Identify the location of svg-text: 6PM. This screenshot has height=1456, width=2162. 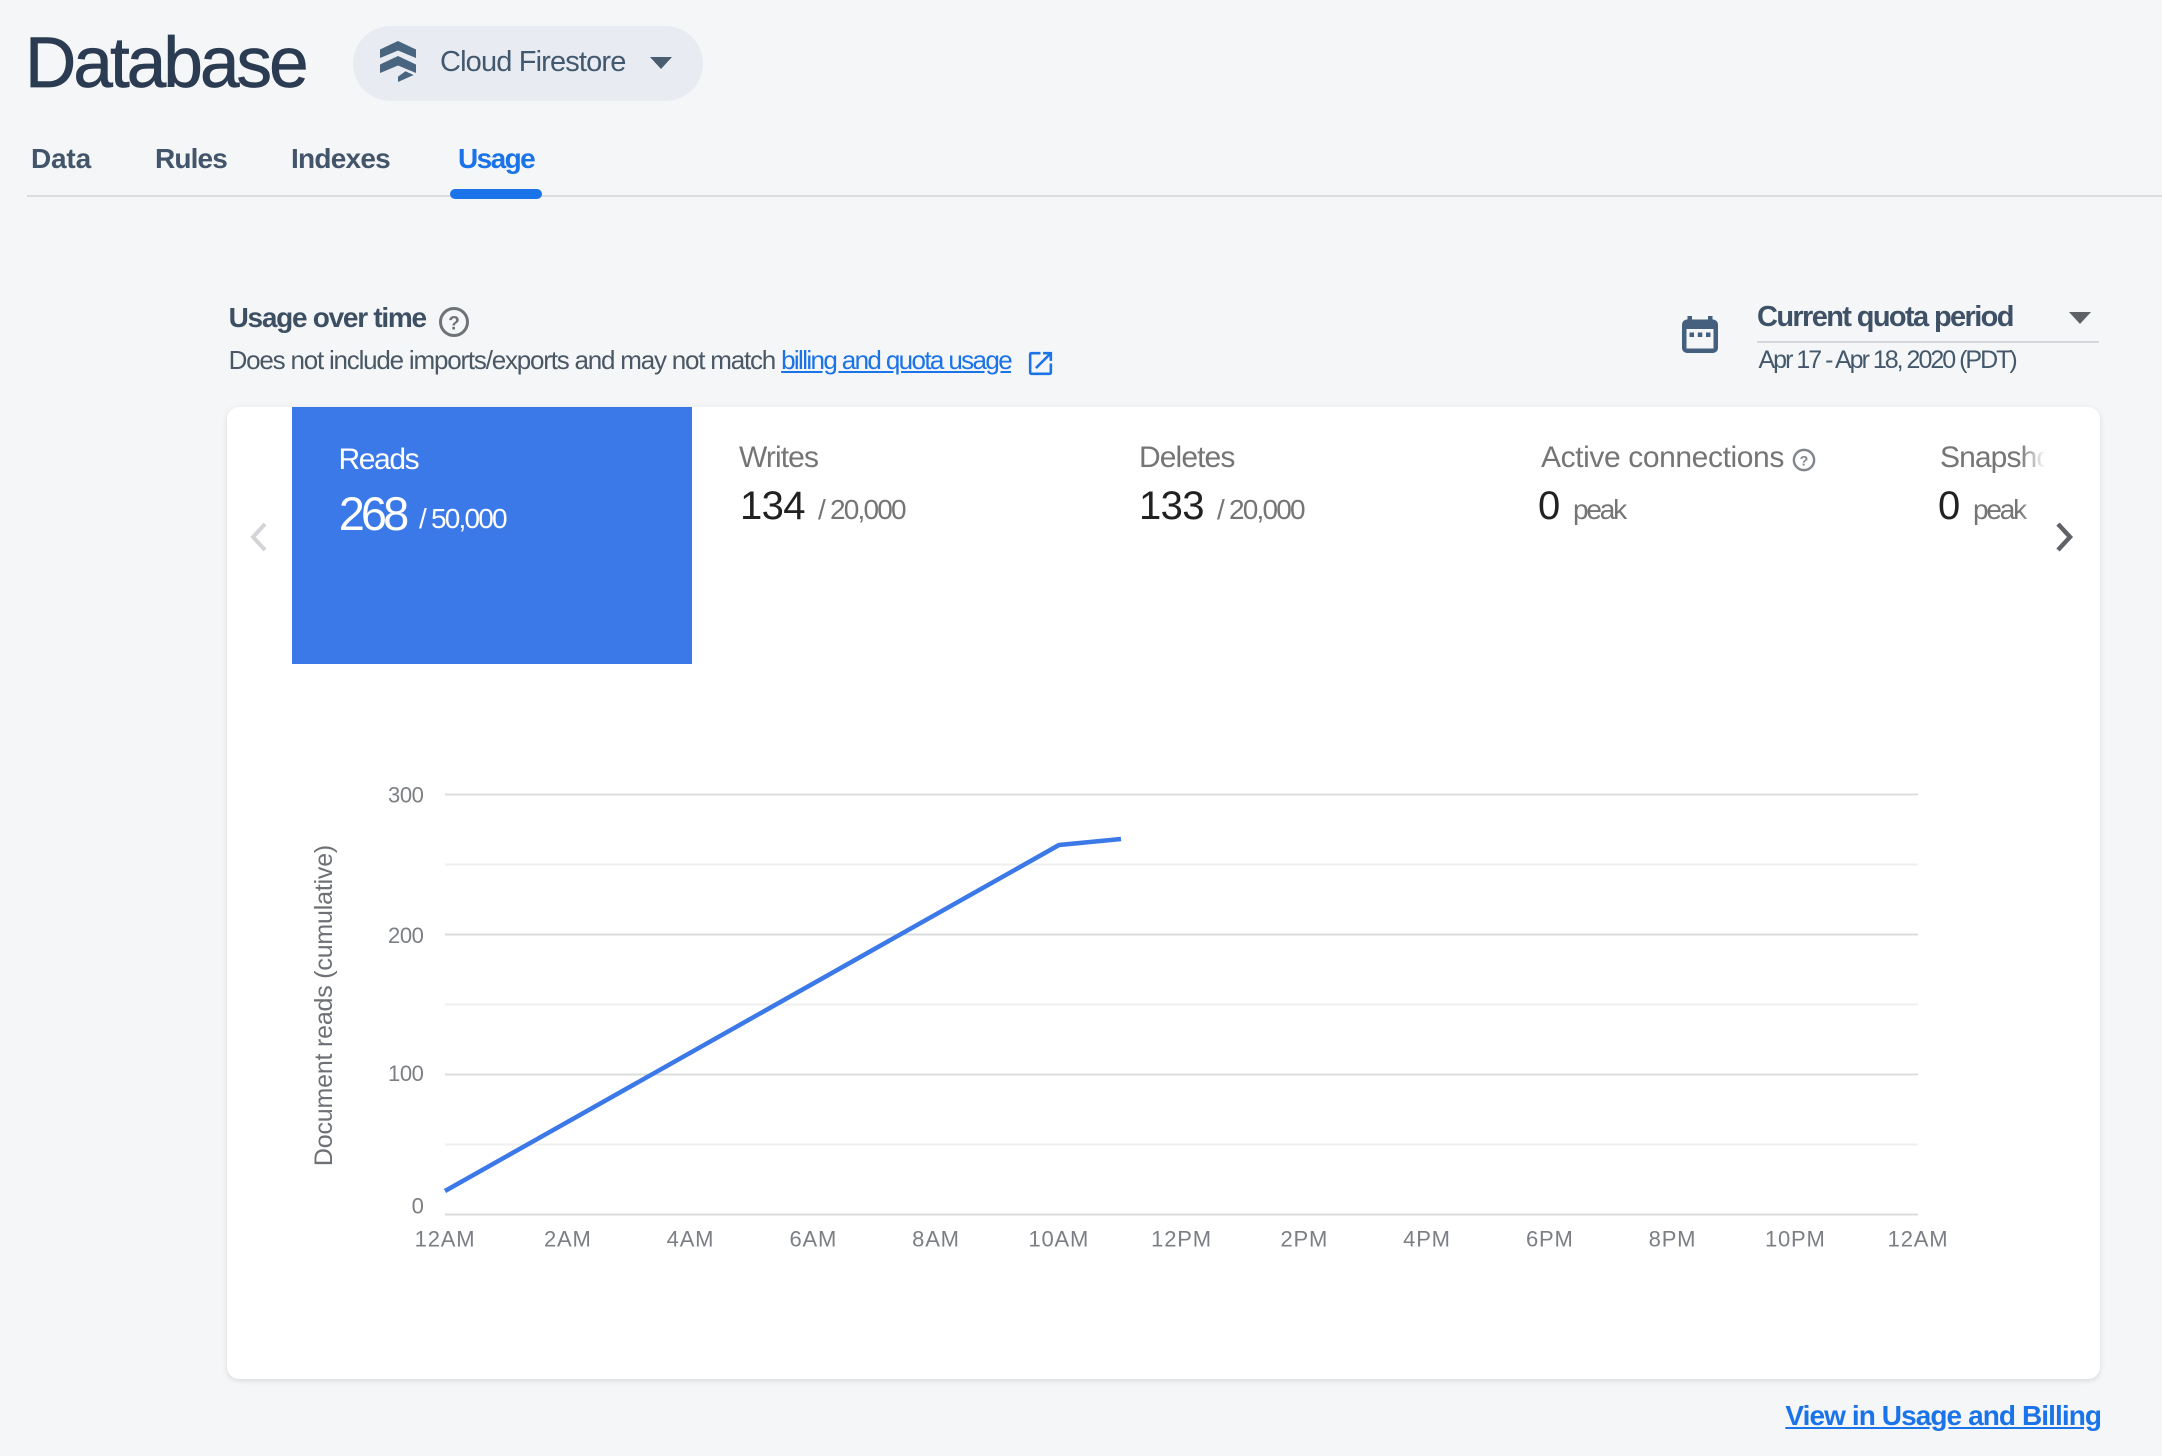
(1550, 1239).